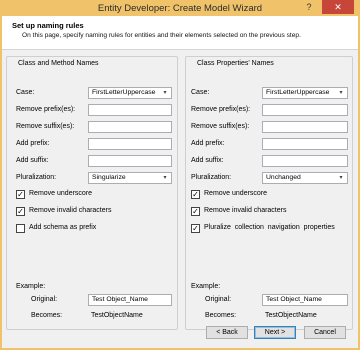 This screenshot has width=360, height=350. I want to click on cancel-button: Cancel, so click(325, 332).